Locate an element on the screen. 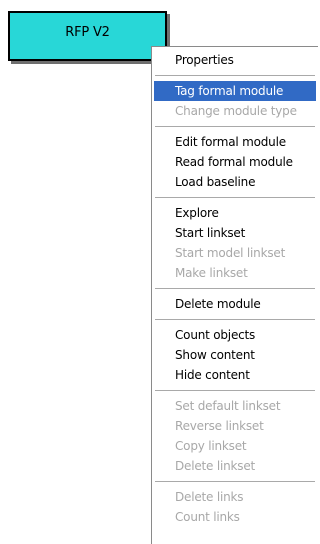 Image resolution: width=320 pixels, height=544 pixels. menu-item-tag-formal-module: Tag formal module is located at coordinates (235, 91).